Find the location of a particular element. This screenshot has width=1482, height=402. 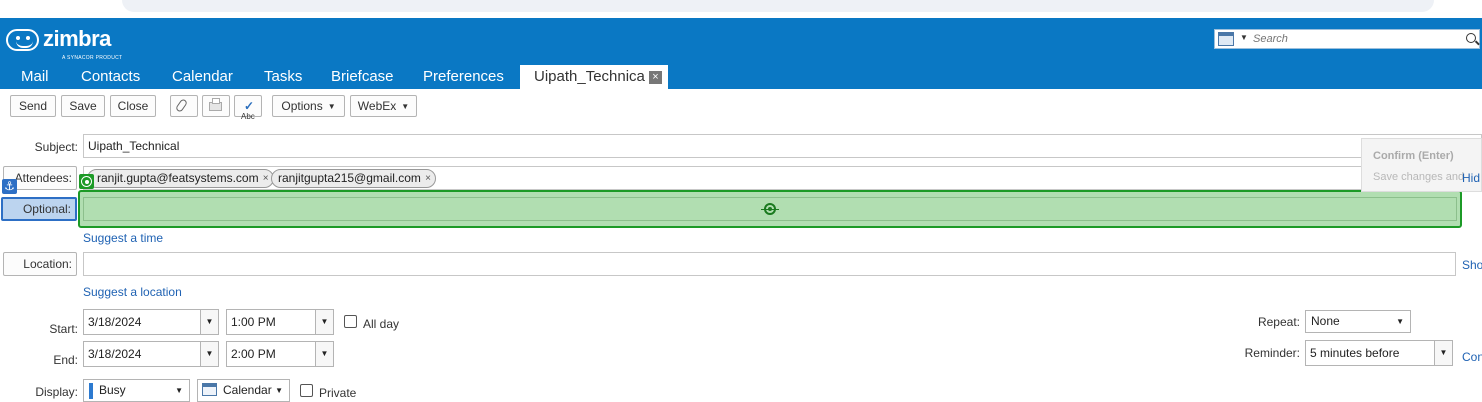

paperclip-icon is located at coordinates (181, 105).